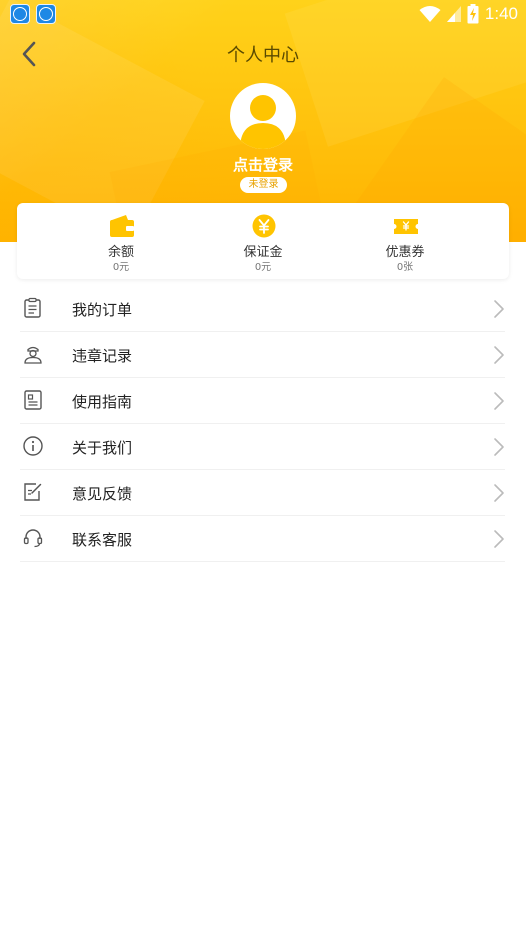 The width and height of the screenshot is (526, 935). I want to click on signal-icon, so click(453, 14).